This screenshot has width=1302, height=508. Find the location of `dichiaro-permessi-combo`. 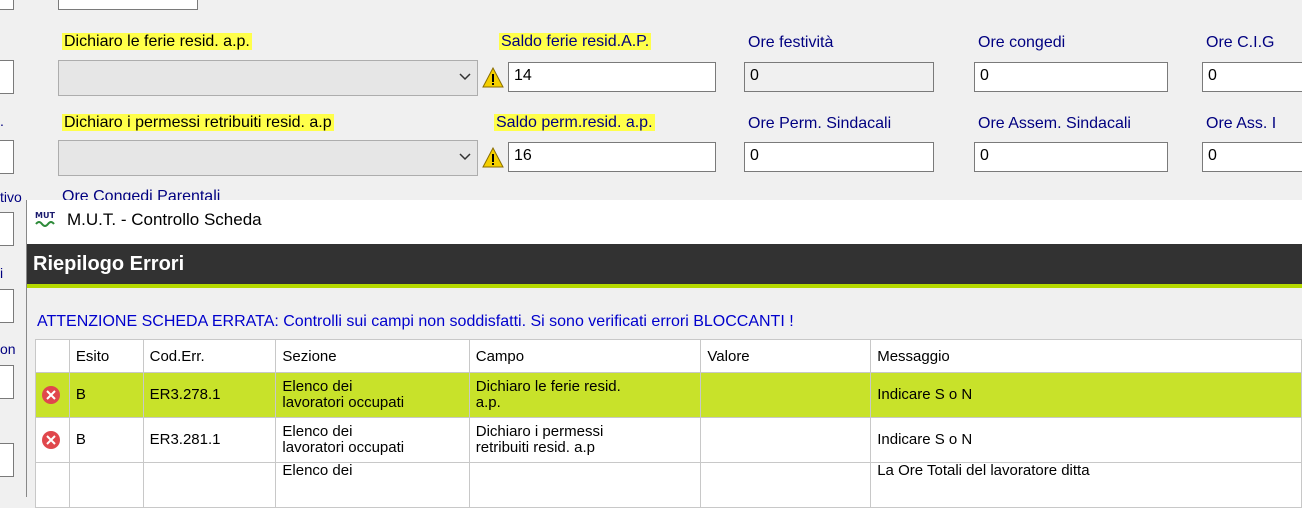

dichiaro-permessi-combo is located at coordinates (268, 158).